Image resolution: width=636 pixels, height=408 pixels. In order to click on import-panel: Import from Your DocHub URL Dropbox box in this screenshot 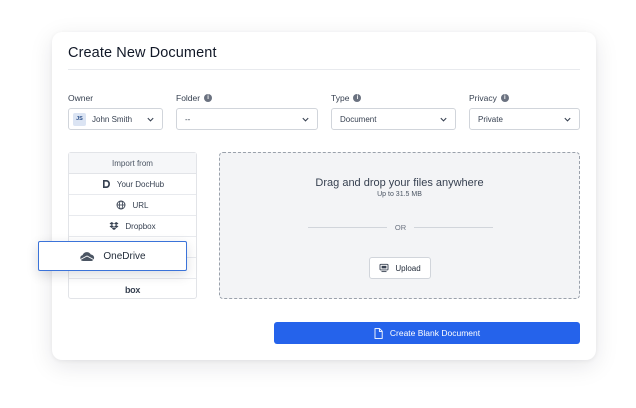, I will do `click(132, 225)`.